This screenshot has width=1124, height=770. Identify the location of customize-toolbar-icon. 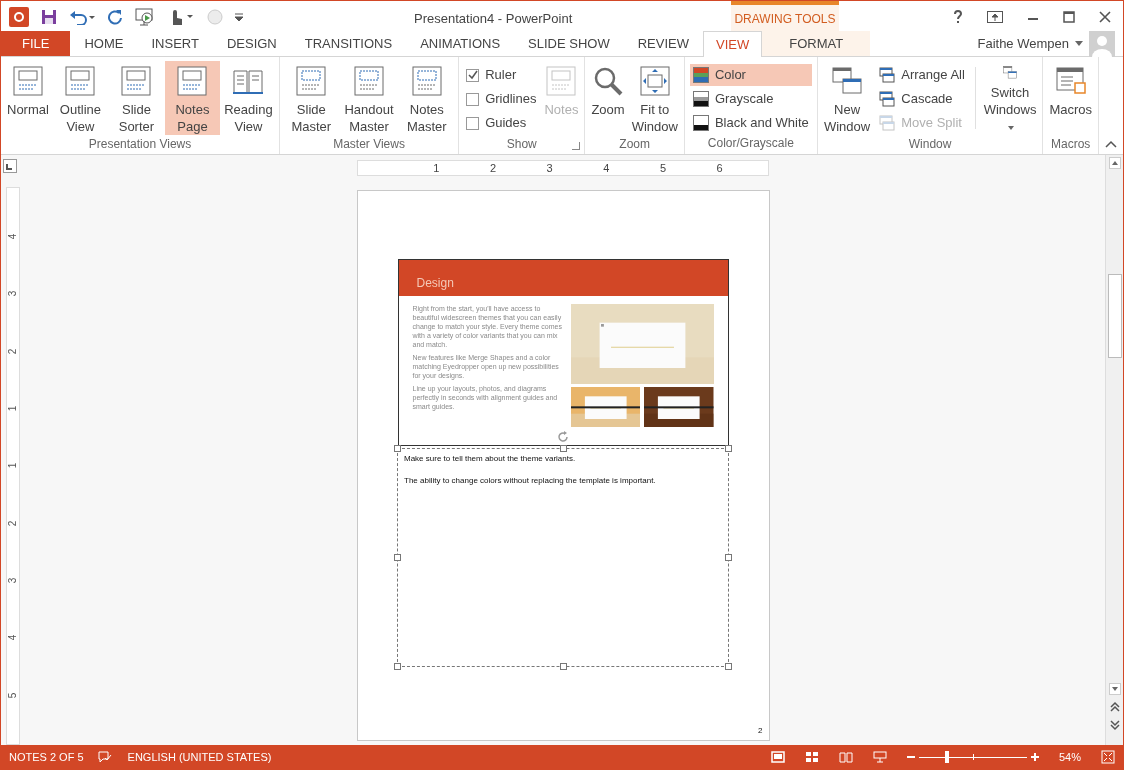
(239, 16).